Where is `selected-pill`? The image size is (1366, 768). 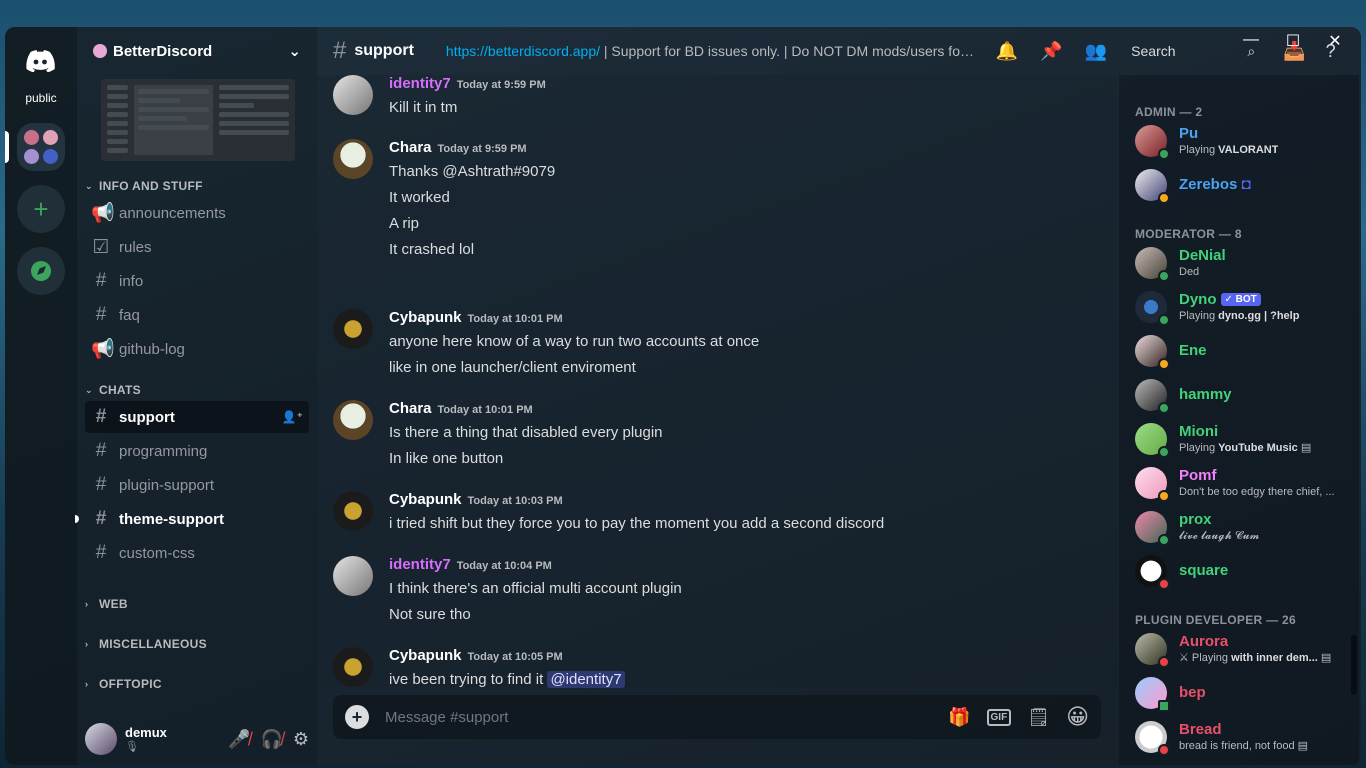
selected-pill is located at coordinates (7, 147).